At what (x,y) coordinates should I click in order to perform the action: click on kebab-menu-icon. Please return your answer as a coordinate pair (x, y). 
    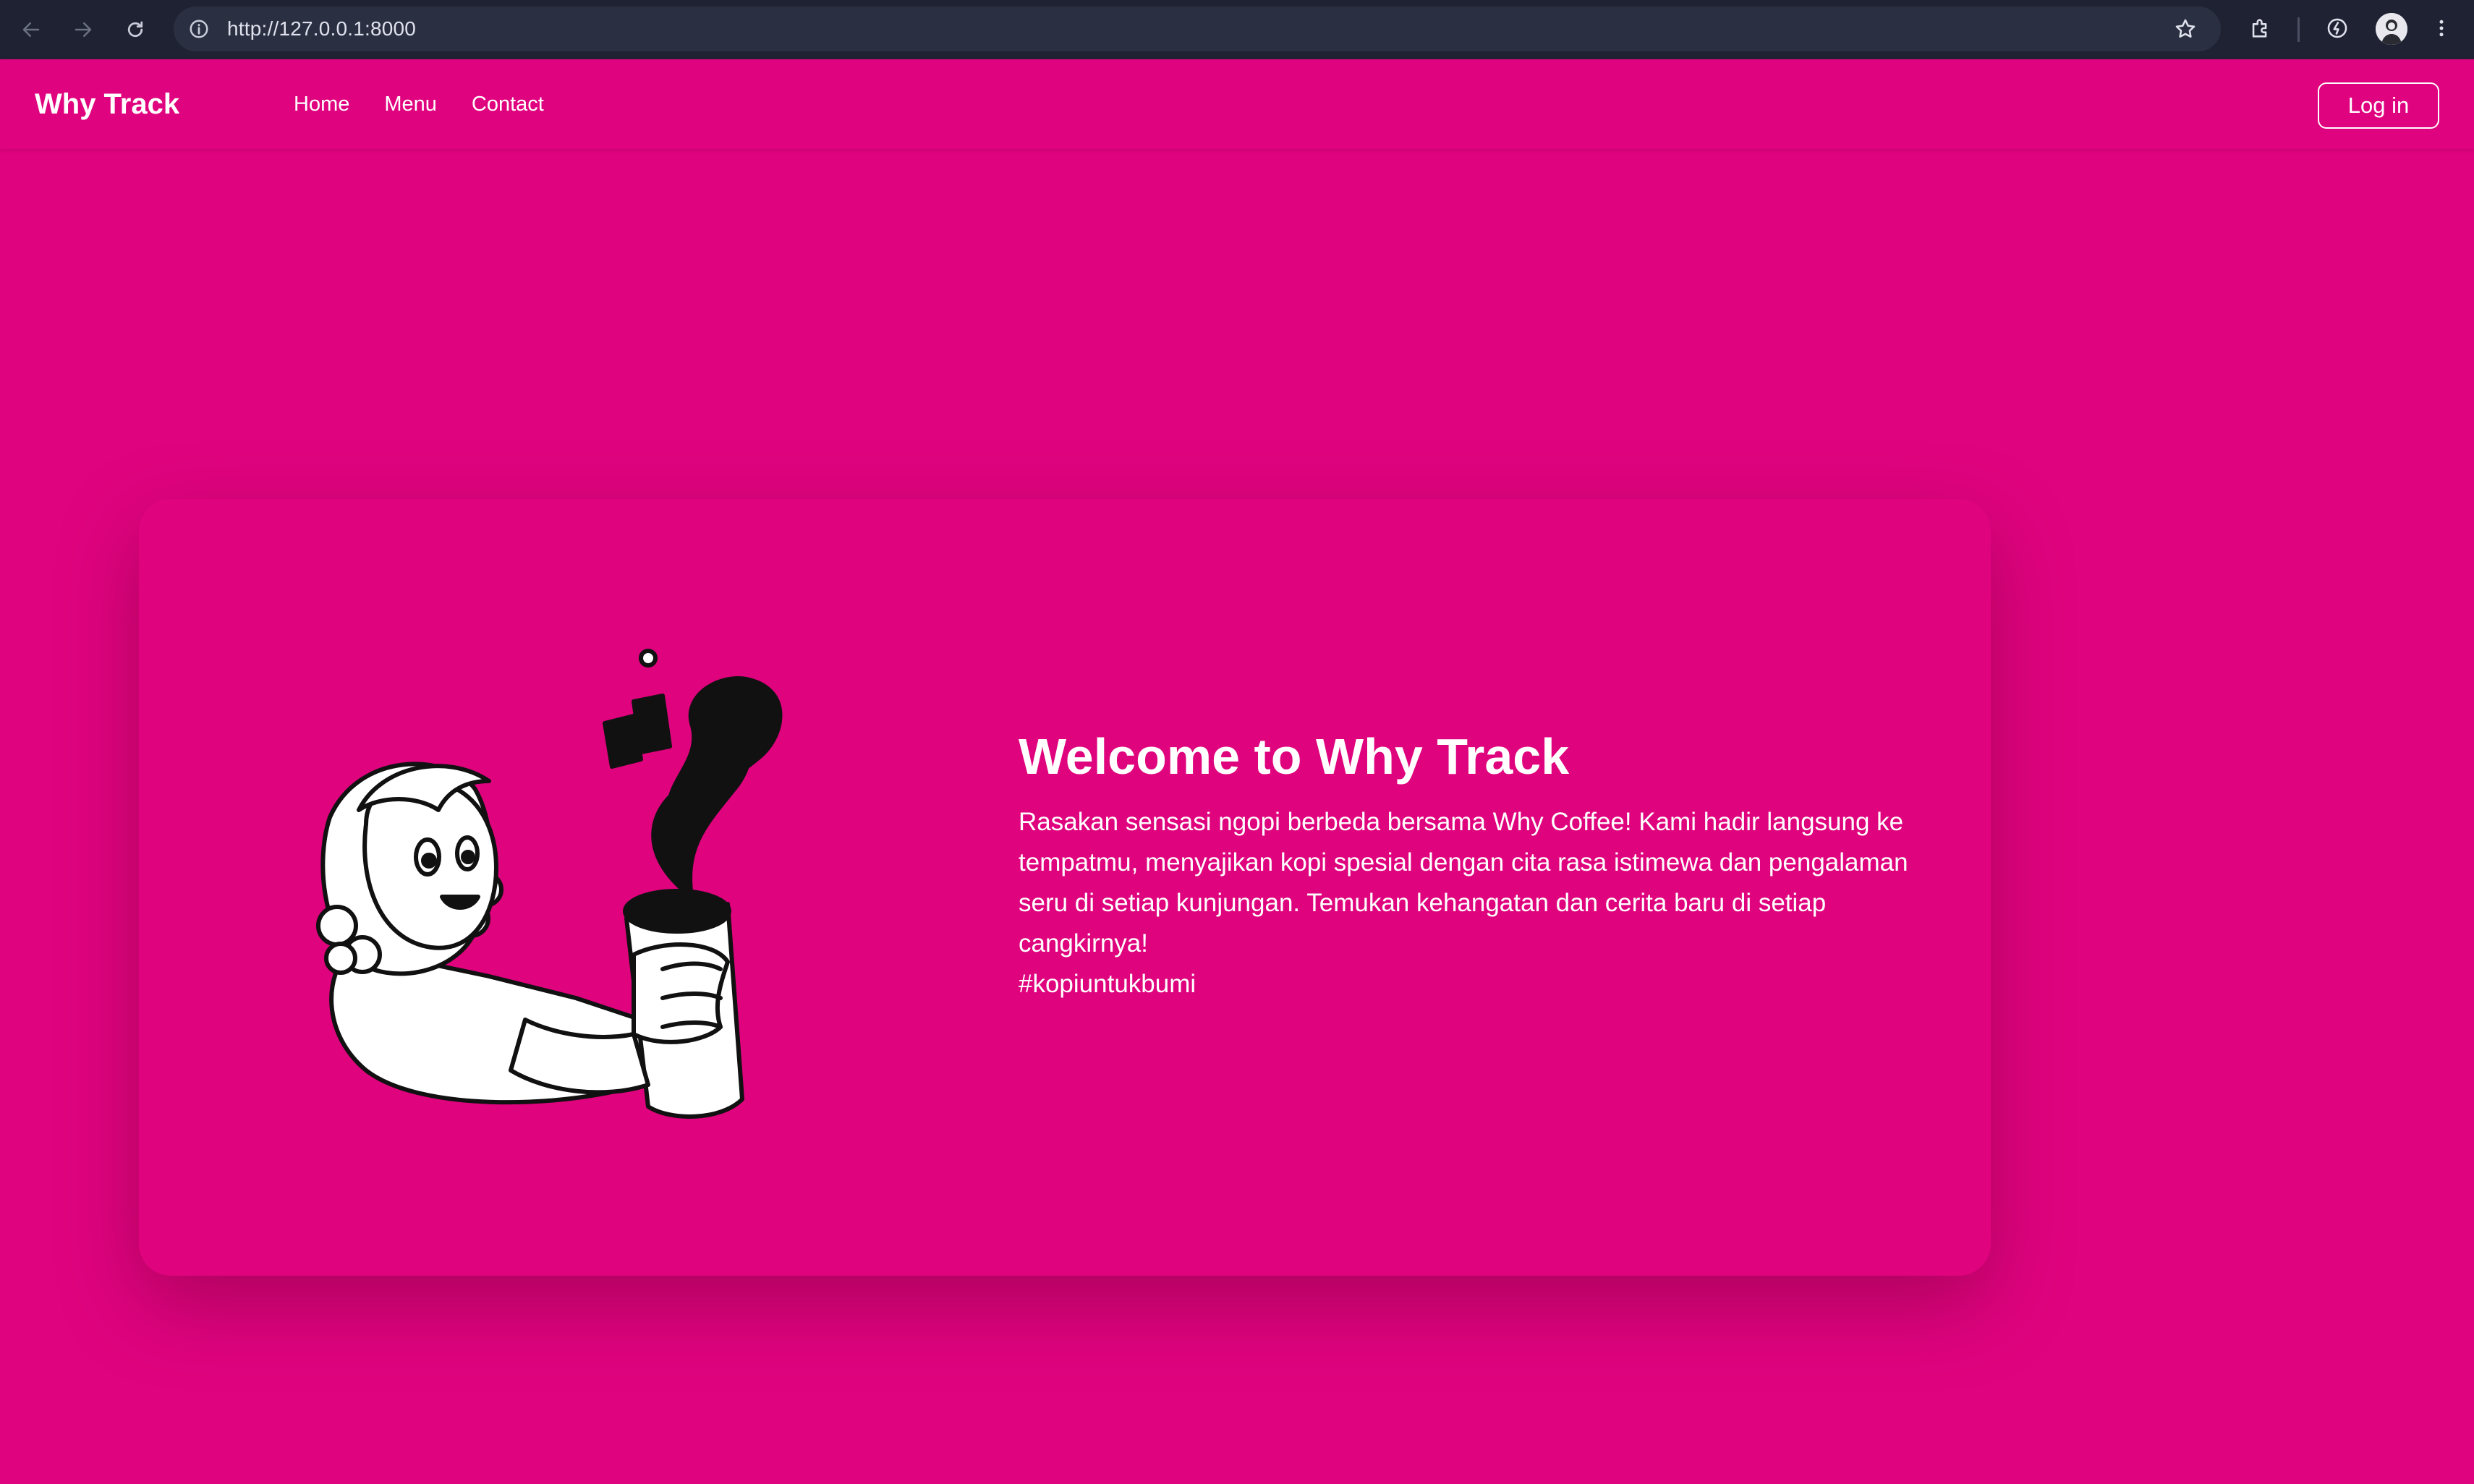
    Looking at the image, I should click on (2441, 28).